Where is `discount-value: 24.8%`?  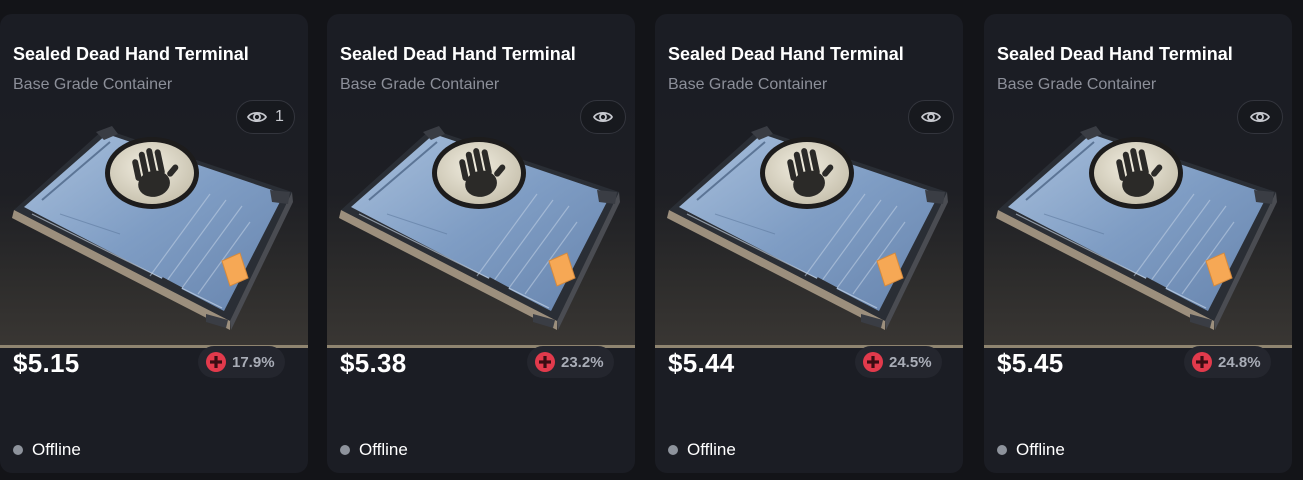
discount-value: 24.8% is located at coordinates (1239, 362).